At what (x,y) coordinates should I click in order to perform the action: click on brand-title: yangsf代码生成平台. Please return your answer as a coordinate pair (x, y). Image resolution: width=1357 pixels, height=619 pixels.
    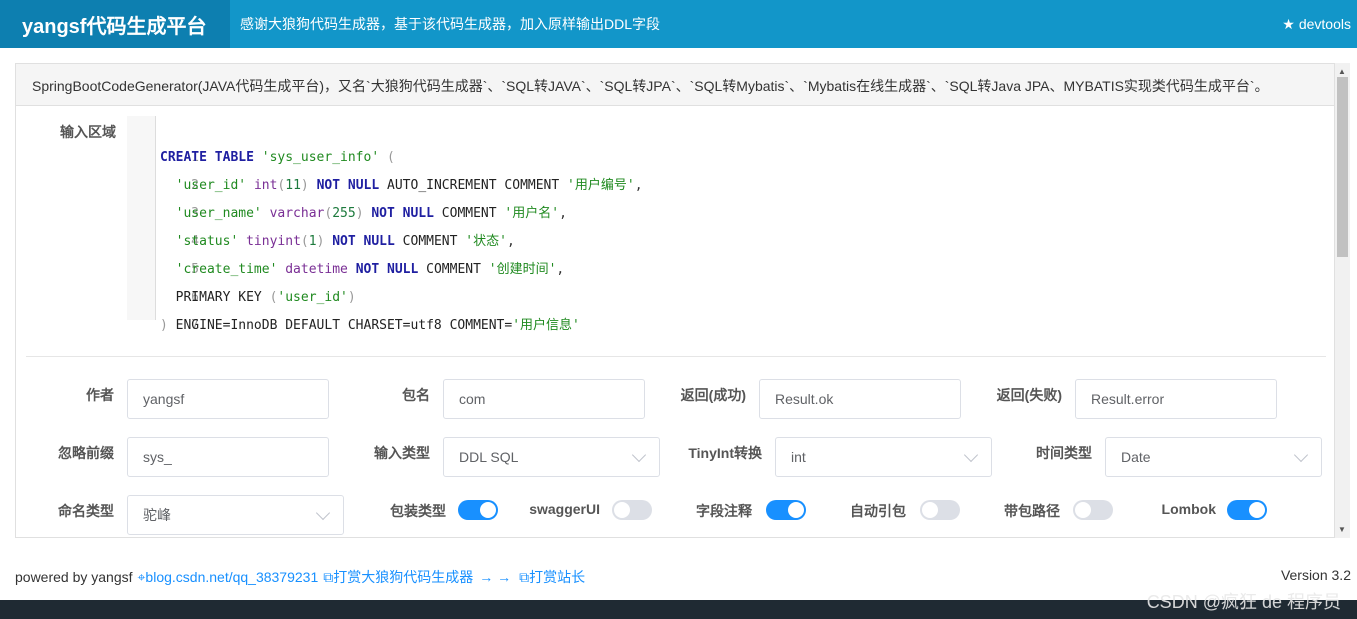
    Looking at the image, I should click on (115, 24).